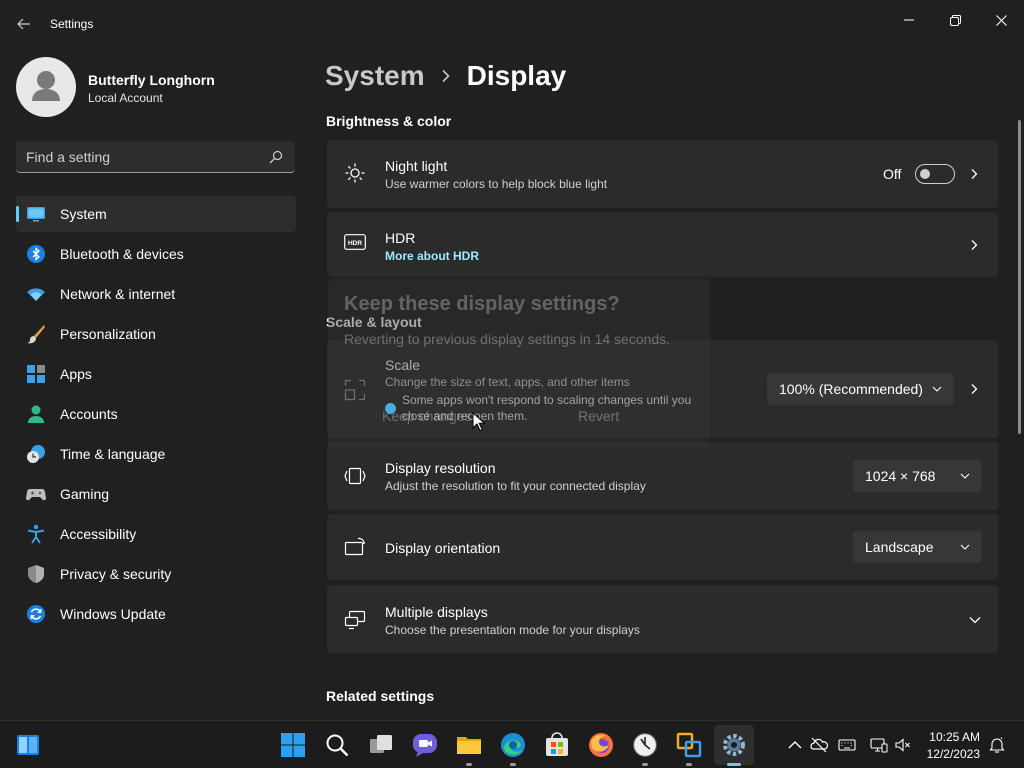  I want to click on sidebar-item-network: Network & internet, so click(156, 294).